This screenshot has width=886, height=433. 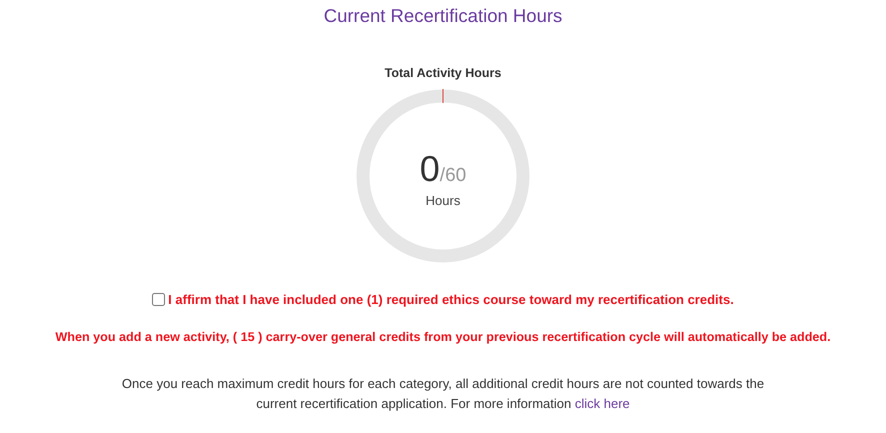 What do you see at coordinates (602, 403) in the screenshot?
I see `info-link: click here` at bounding box center [602, 403].